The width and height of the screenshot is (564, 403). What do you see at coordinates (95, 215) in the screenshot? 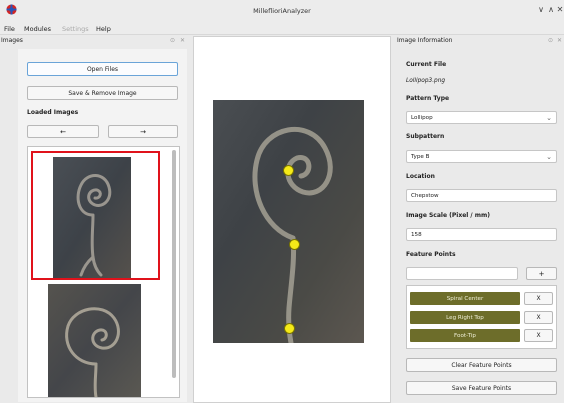
I see `selected-thumbnail-highlight` at bounding box center [95, 215].